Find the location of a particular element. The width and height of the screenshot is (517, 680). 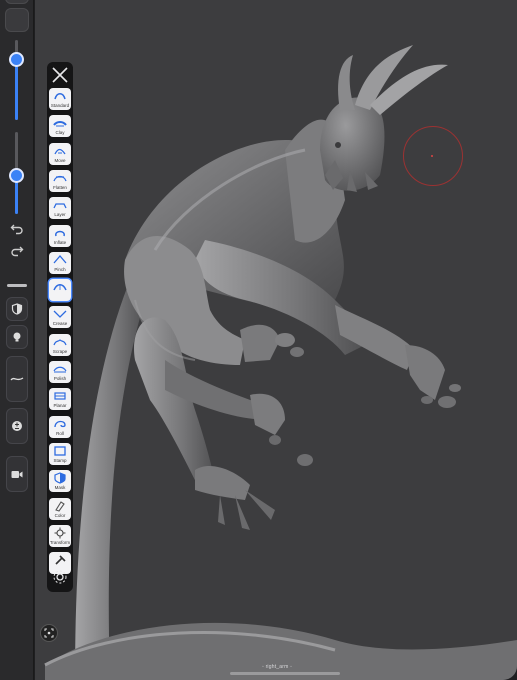

lightbulb-icon is located at coordinates (17, 337).